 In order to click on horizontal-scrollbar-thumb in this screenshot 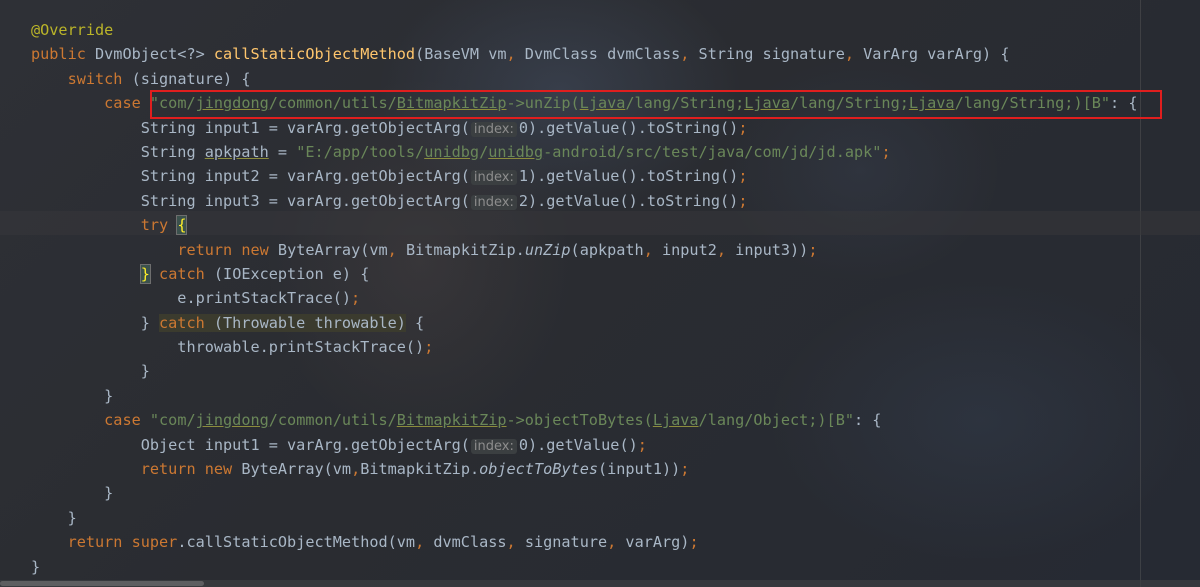, I will do `click(102, 583)`.